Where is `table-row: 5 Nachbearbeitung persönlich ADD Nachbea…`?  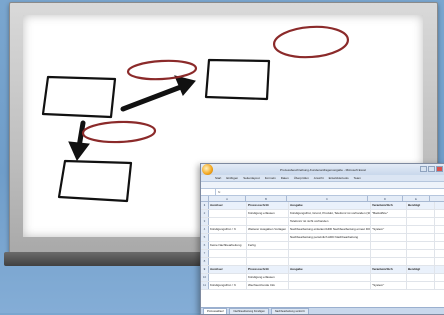 table-row: 5 Nachbearbeitung persönlich ADD Nachbea… is located at coordinates (322, 238).